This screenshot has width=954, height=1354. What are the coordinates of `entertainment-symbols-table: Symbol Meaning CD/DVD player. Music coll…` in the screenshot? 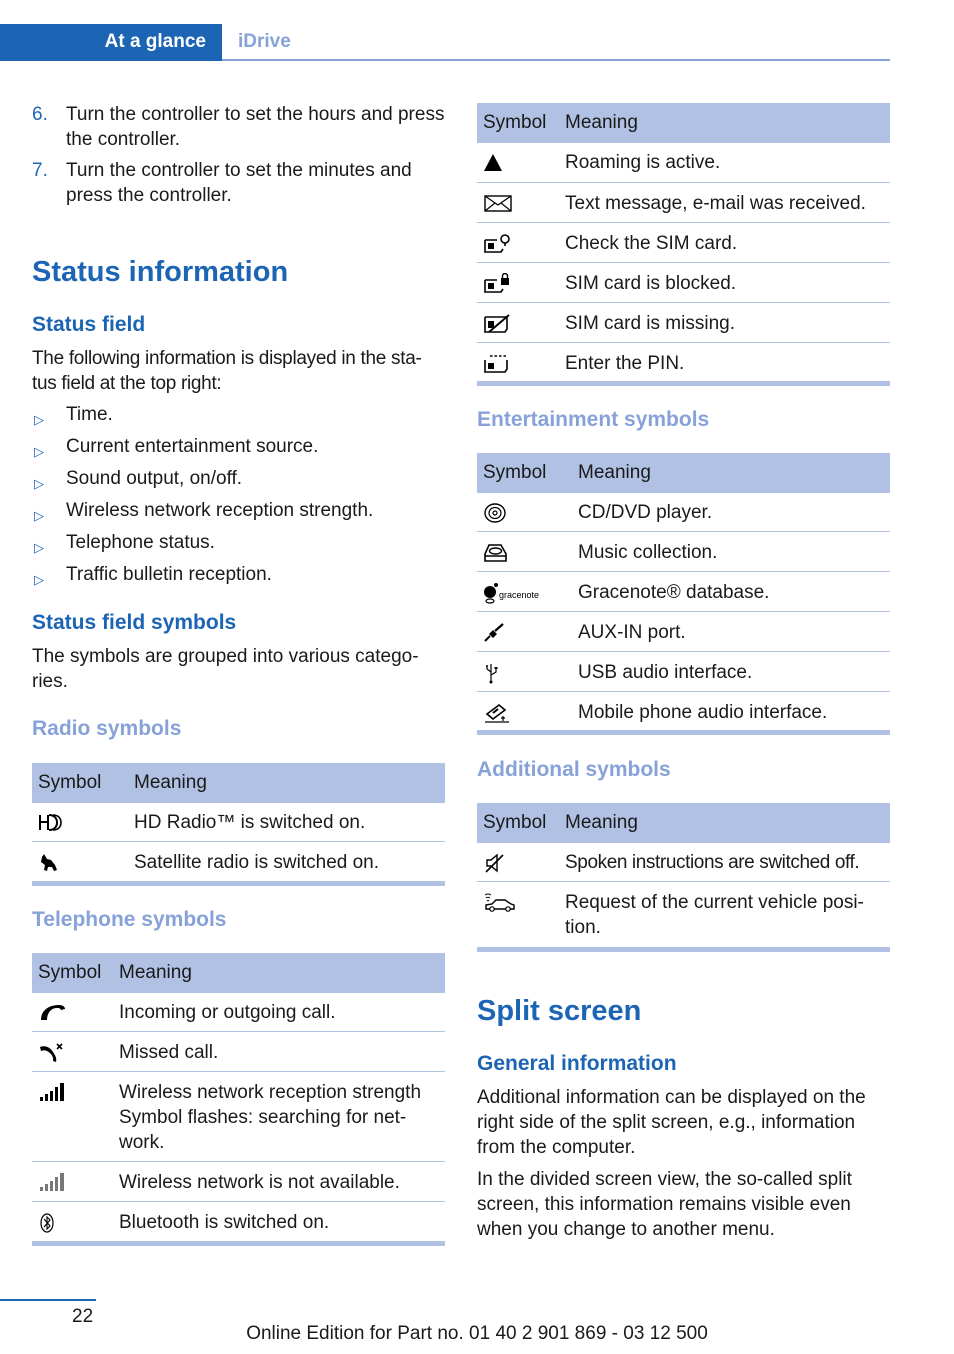 It's located at (683, 594).